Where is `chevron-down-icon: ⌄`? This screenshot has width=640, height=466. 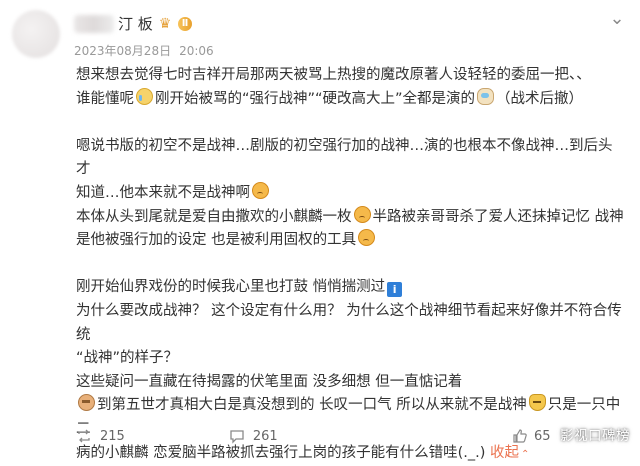 chevron-down-icon: ⌄ is located at coordinates (616, 18).